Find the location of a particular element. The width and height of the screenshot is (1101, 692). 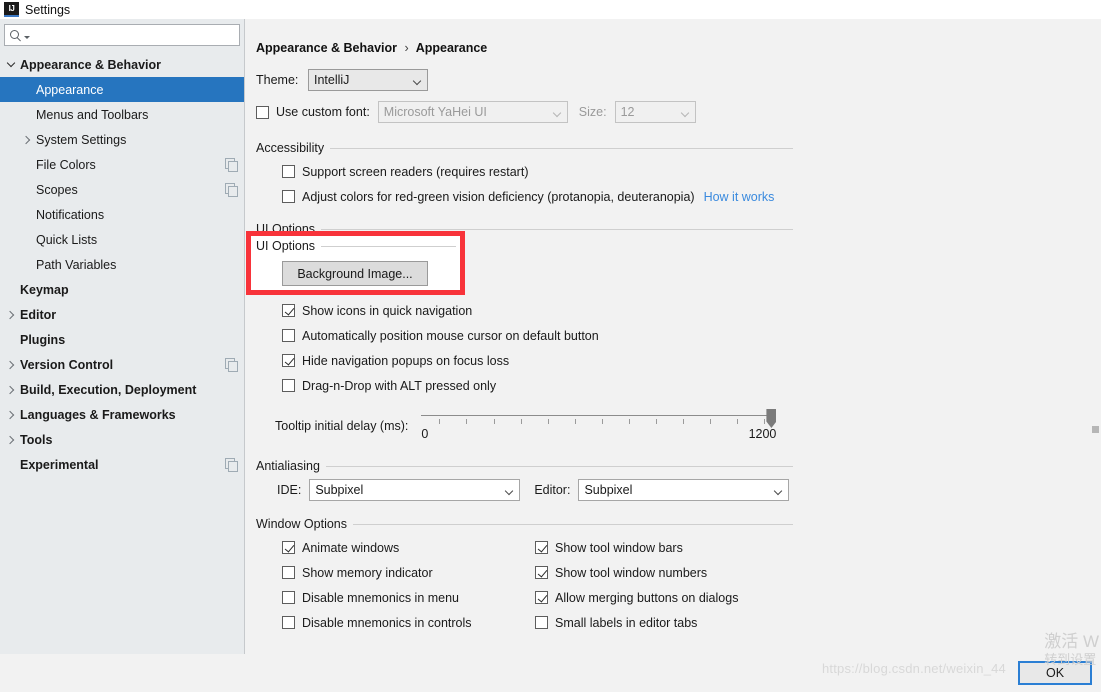

checkbox-show-memory-indicator: Show memory indicator is located at coordinates (408, 572).